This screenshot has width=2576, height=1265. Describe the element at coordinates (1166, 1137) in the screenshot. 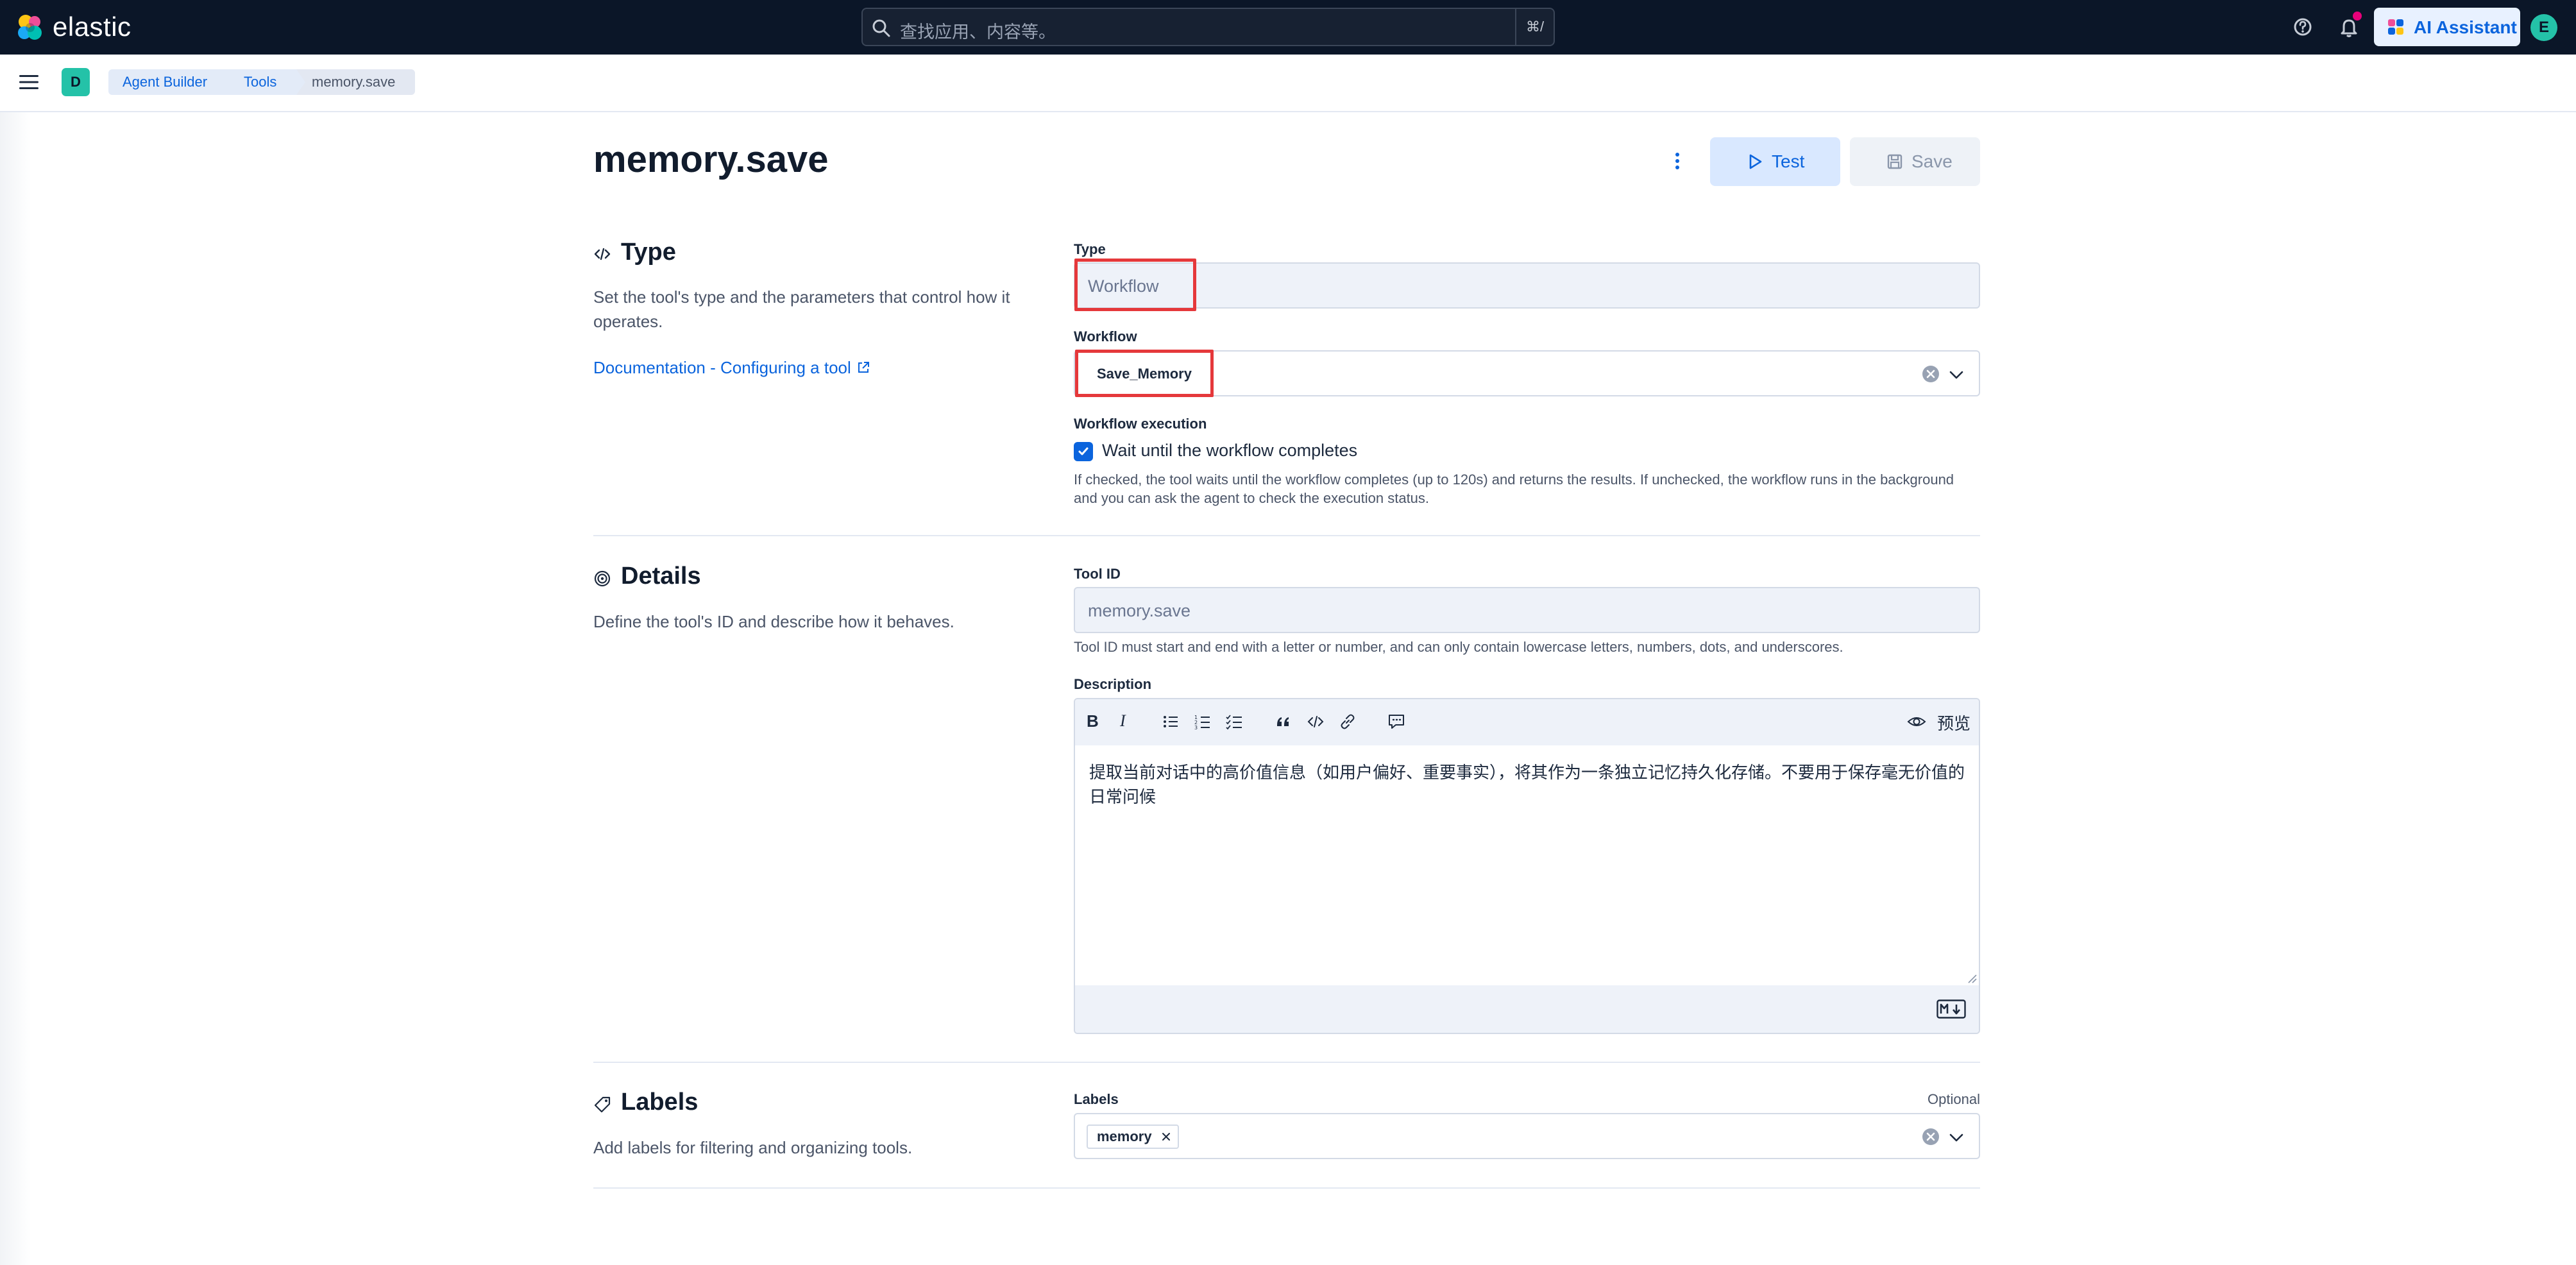

I see `remove-tag-icon` at that location.